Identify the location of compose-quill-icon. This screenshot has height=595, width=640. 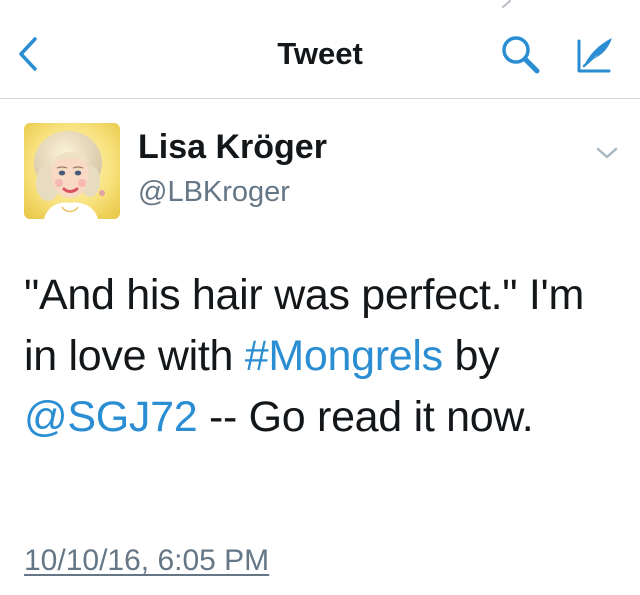
(594, 55).